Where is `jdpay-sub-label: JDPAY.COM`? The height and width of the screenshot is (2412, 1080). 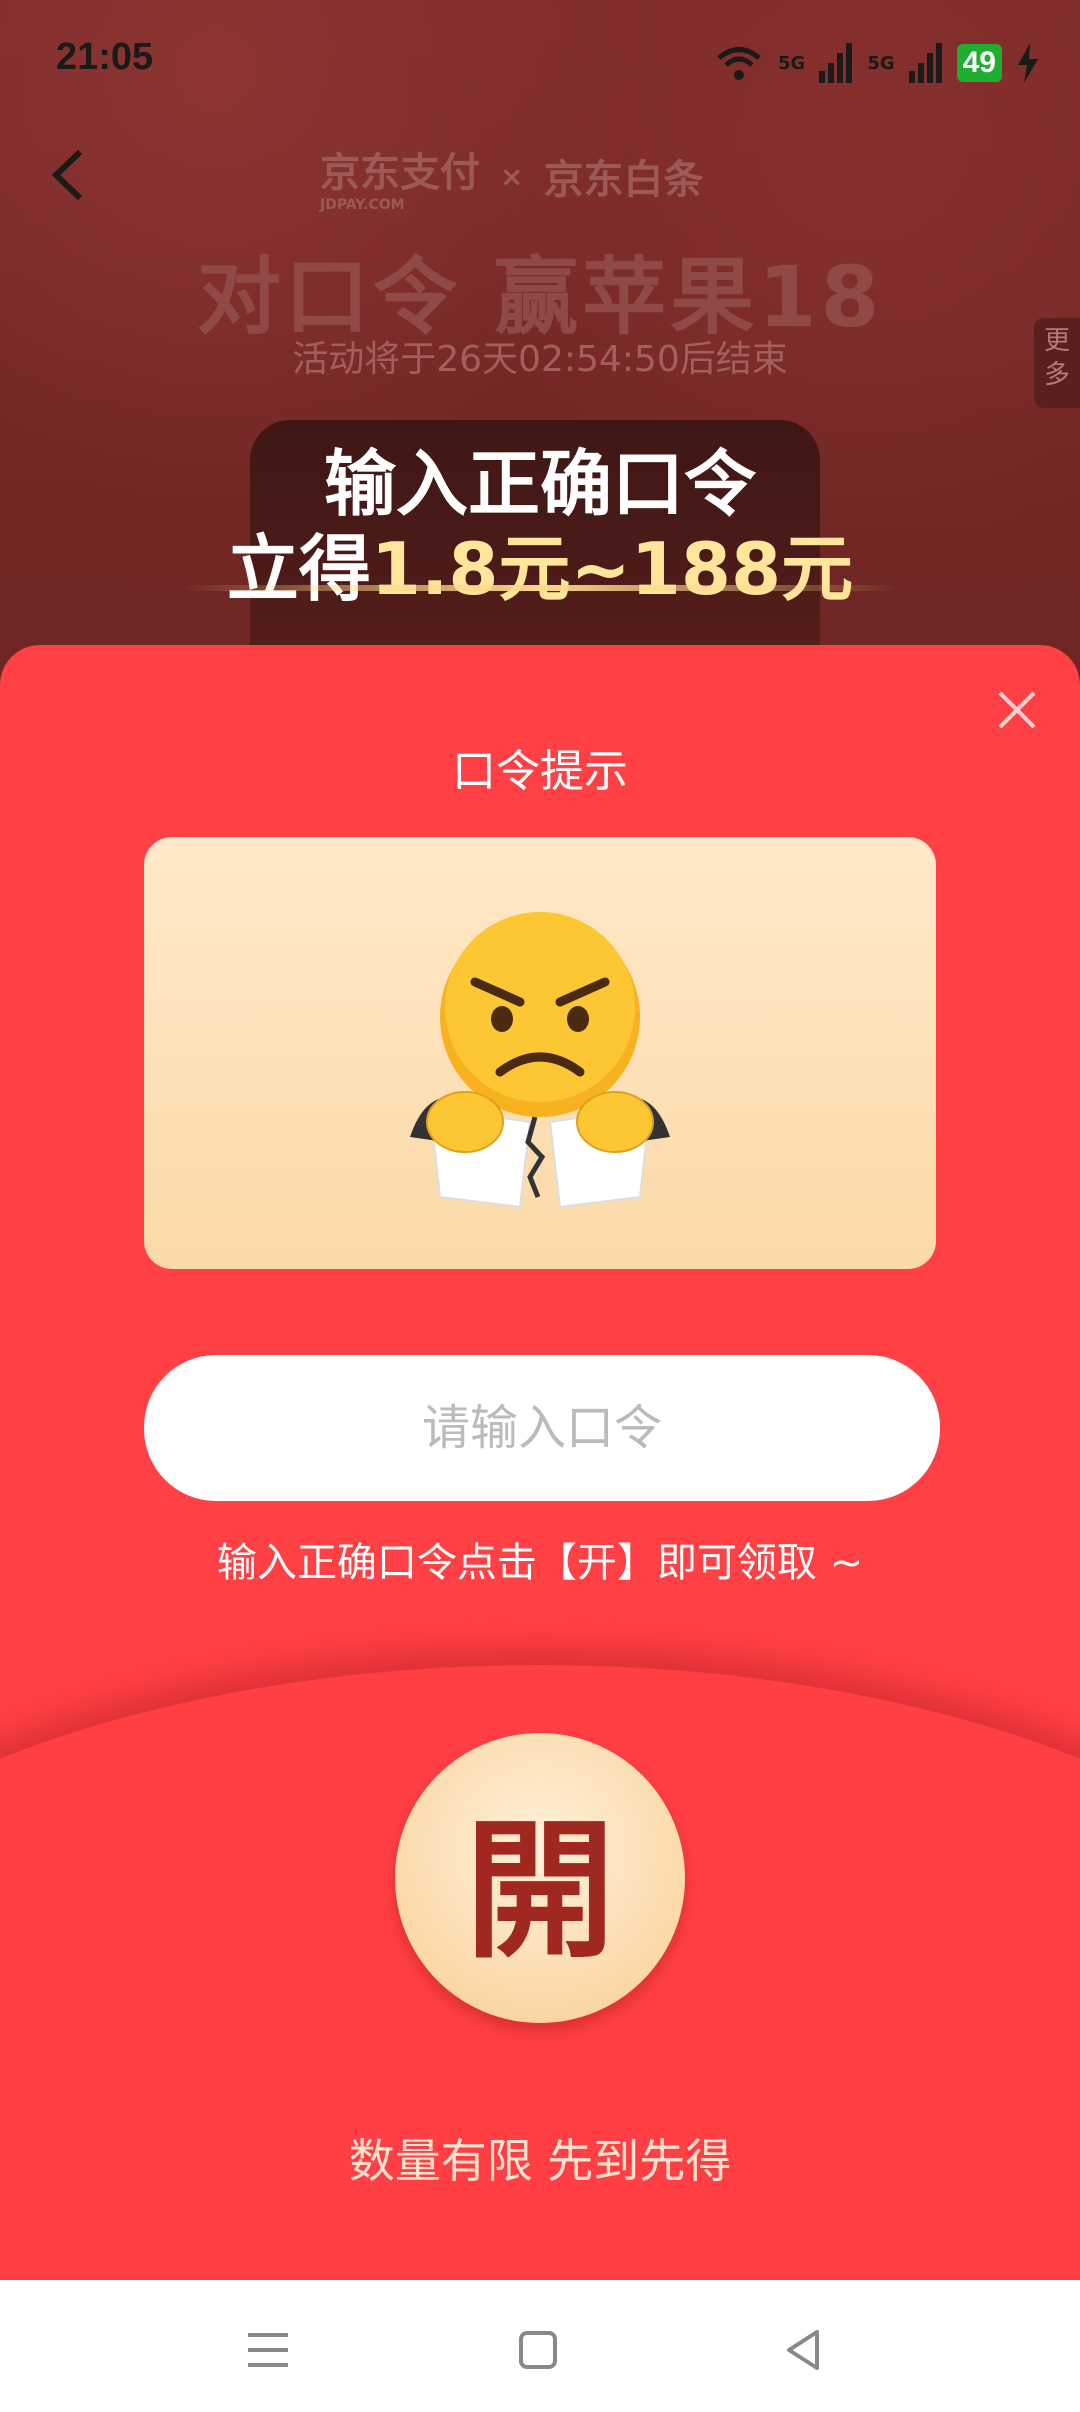
jdpay-sub-label: JDPAY.COM is located at coordinates (362, 205).